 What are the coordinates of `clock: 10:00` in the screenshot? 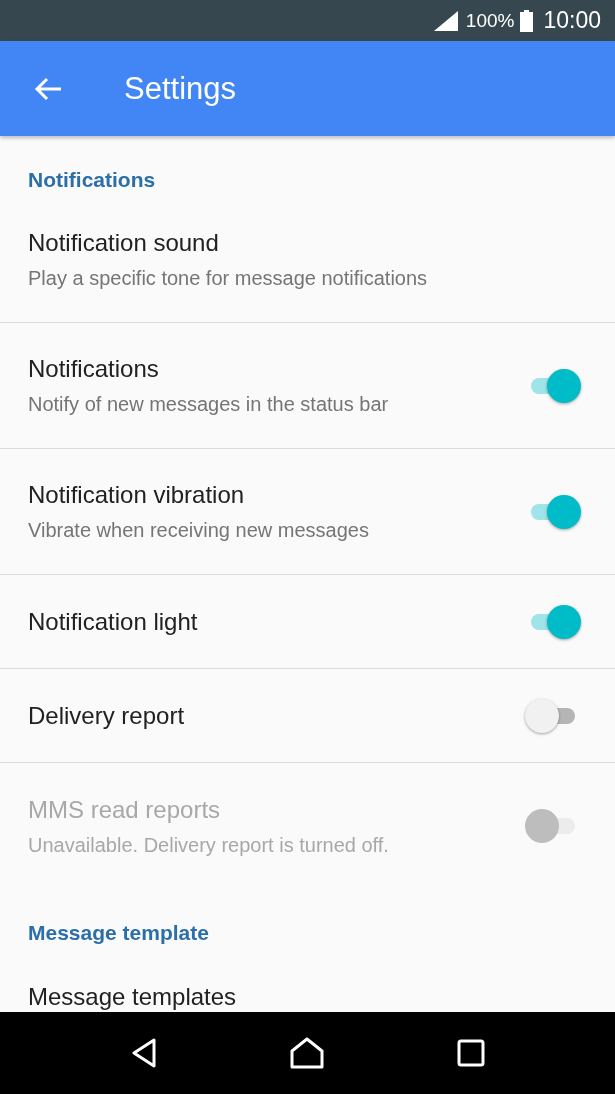 It's located at (572, 20).